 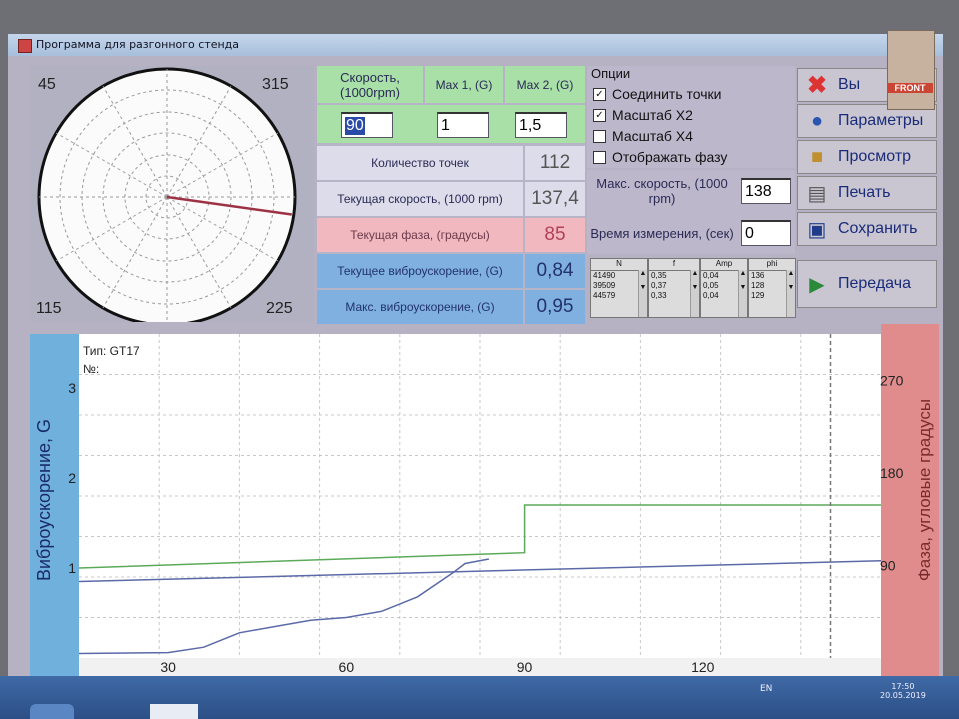 I want to click on start-button, so click(x=52, y=711).